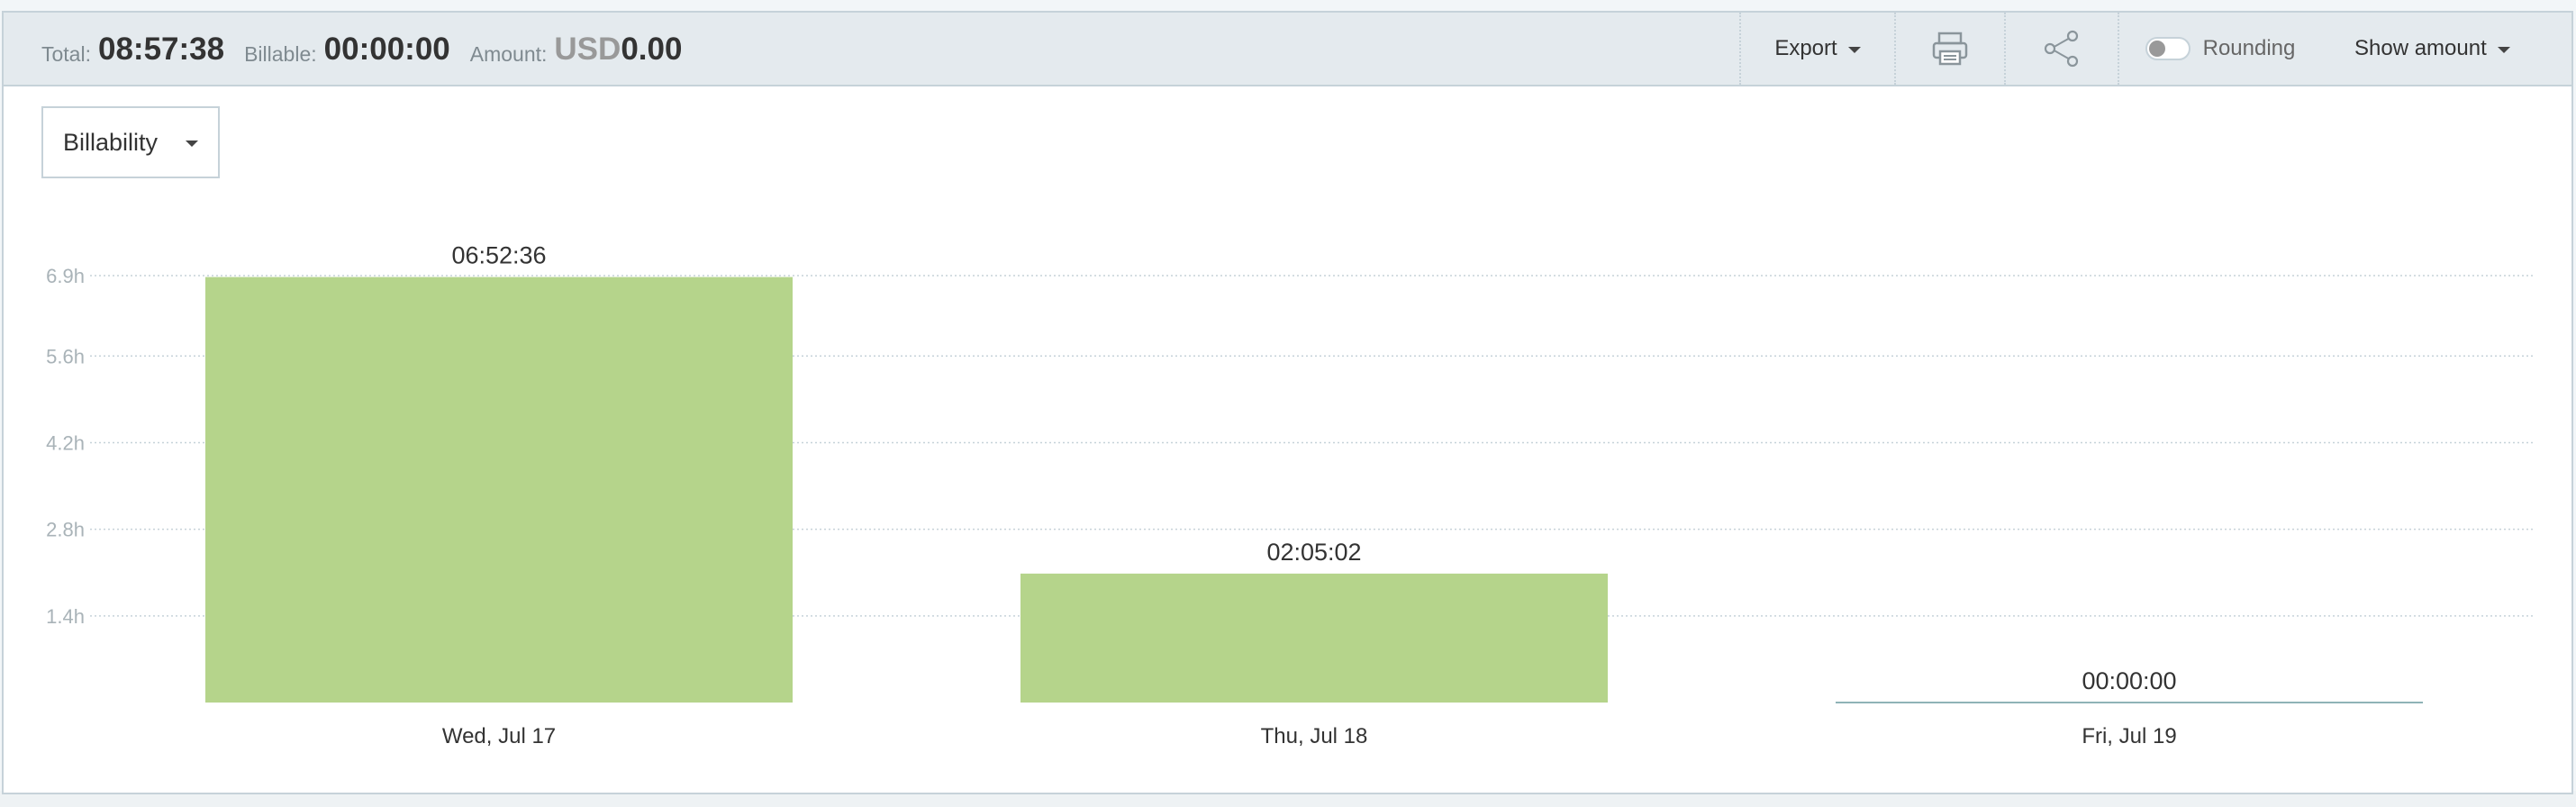  What do you see at coordinates (2129, 681) in the screenshot?
I see `bar-data-label: 00:00:00` at bounding box center [2129, 681].